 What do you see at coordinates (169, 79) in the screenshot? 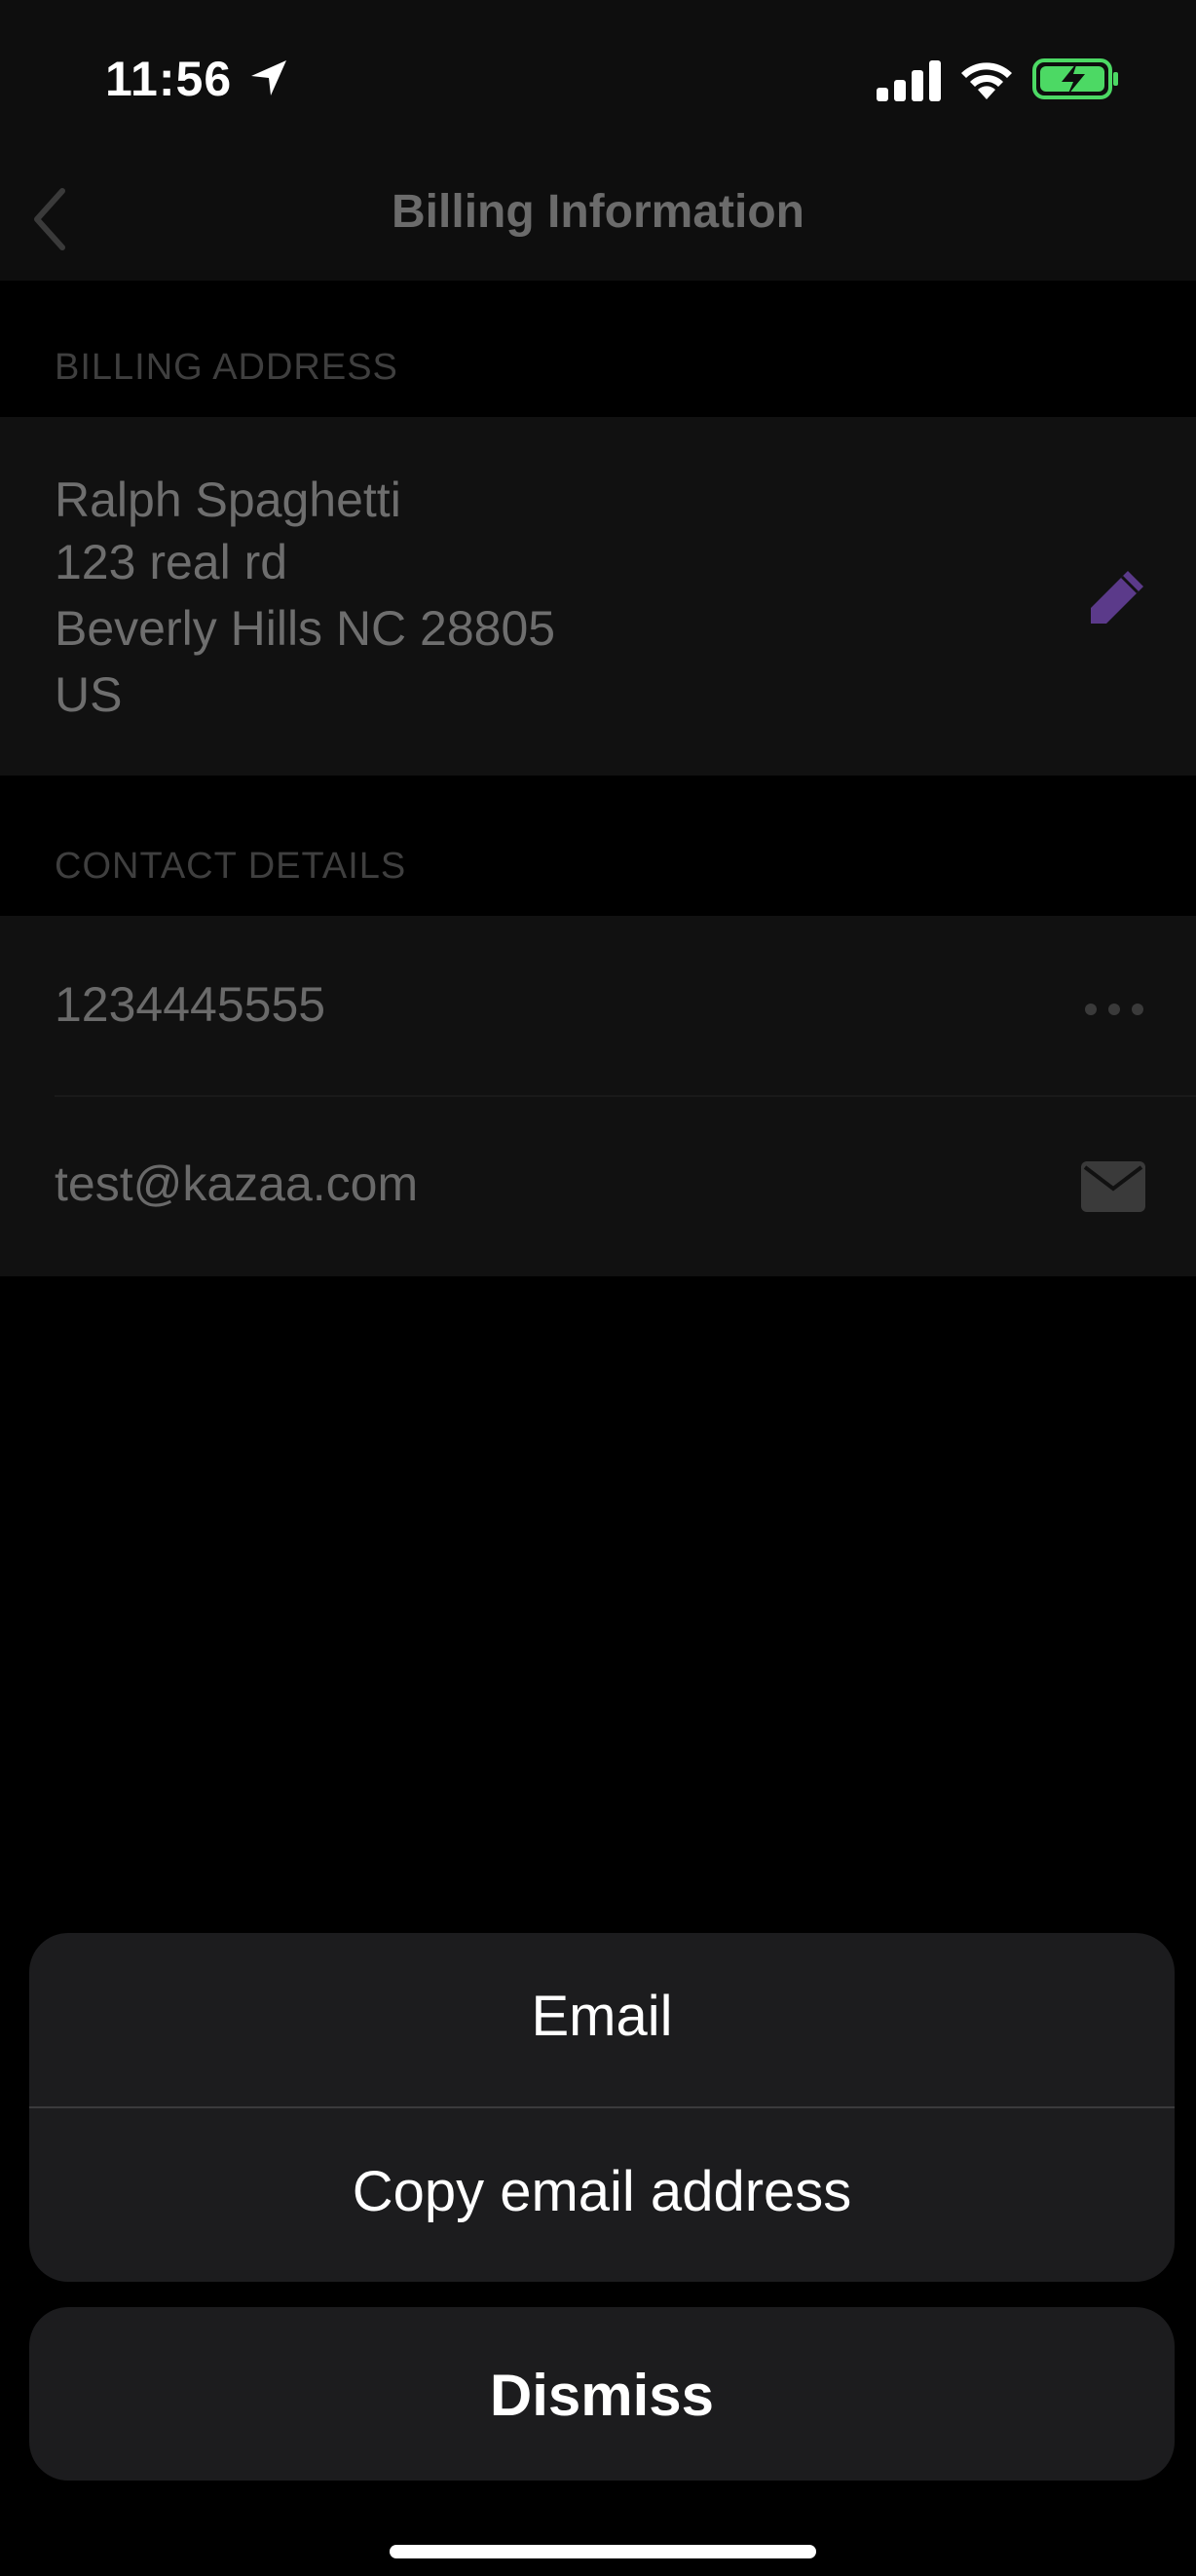
I see `status-time: 11:56` at bounding box center [169, 79].